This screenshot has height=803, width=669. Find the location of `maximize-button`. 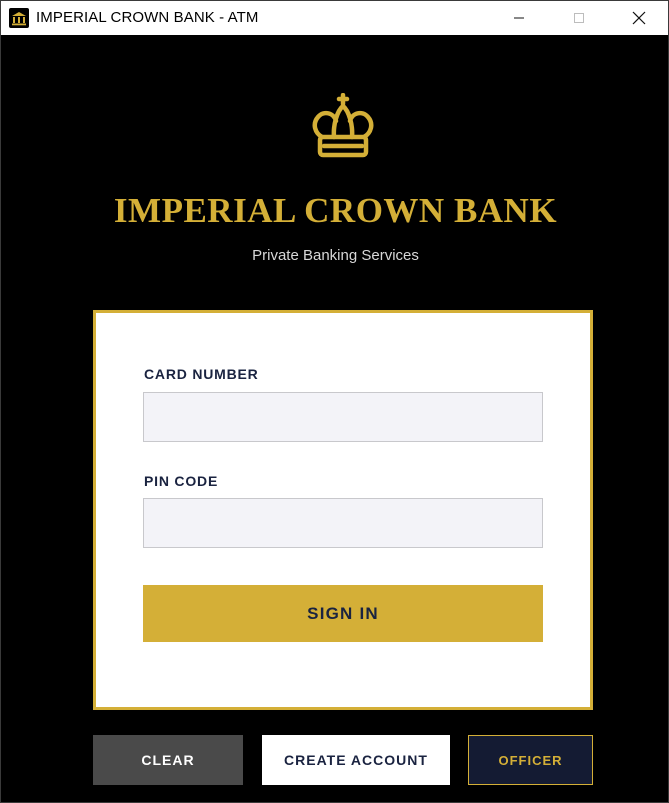

maximize-button is located at coordinates (579, 18).